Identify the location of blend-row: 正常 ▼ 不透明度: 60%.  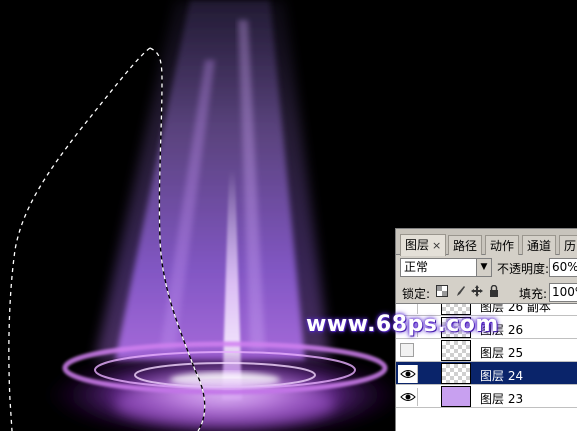
(486, 267).